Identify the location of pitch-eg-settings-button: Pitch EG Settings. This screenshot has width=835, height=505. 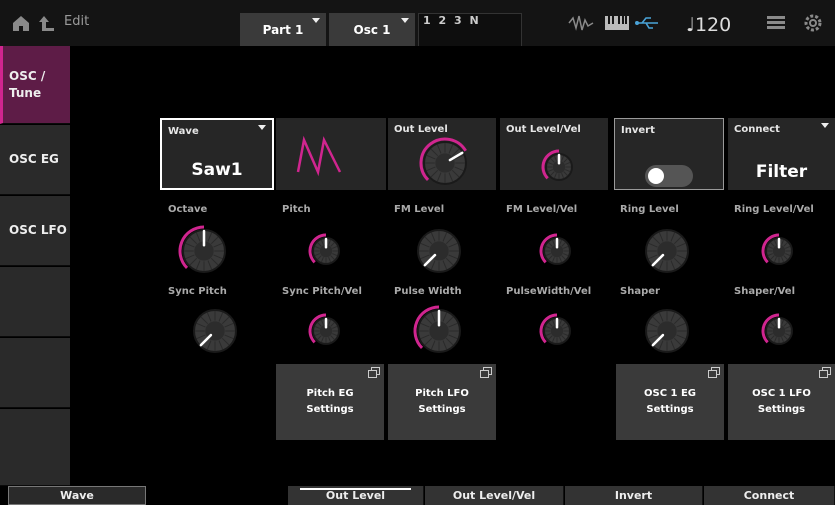
(330, 402).